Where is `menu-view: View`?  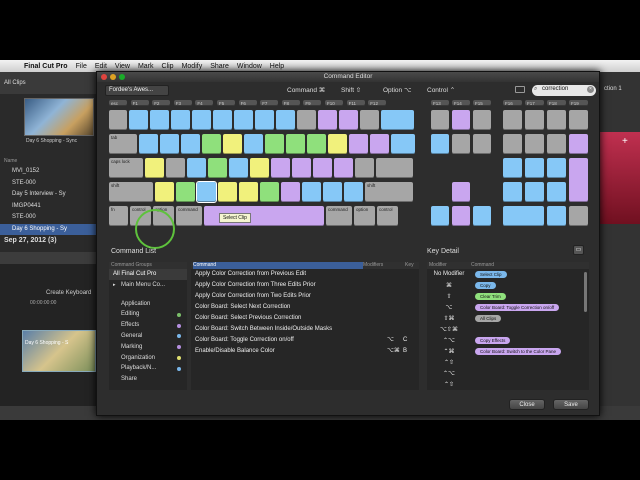
menu-view: View is located at coordinates (122, 66).